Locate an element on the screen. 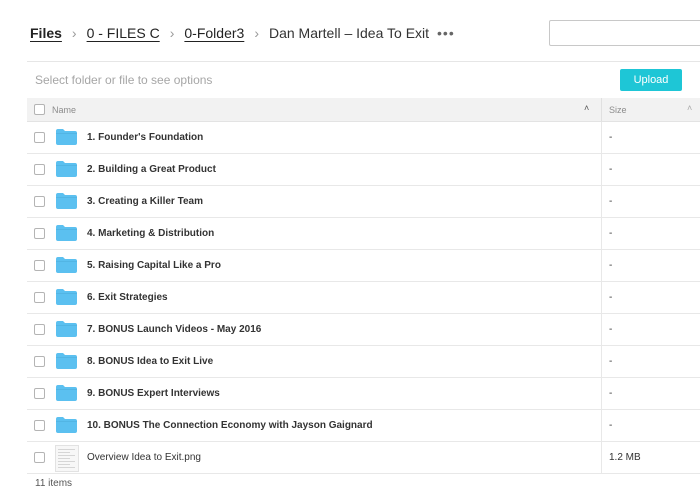 The height and width of the screenshot is (501, 700). folder-name: 2. Building a Great Product is located at coordinates (151, 169).